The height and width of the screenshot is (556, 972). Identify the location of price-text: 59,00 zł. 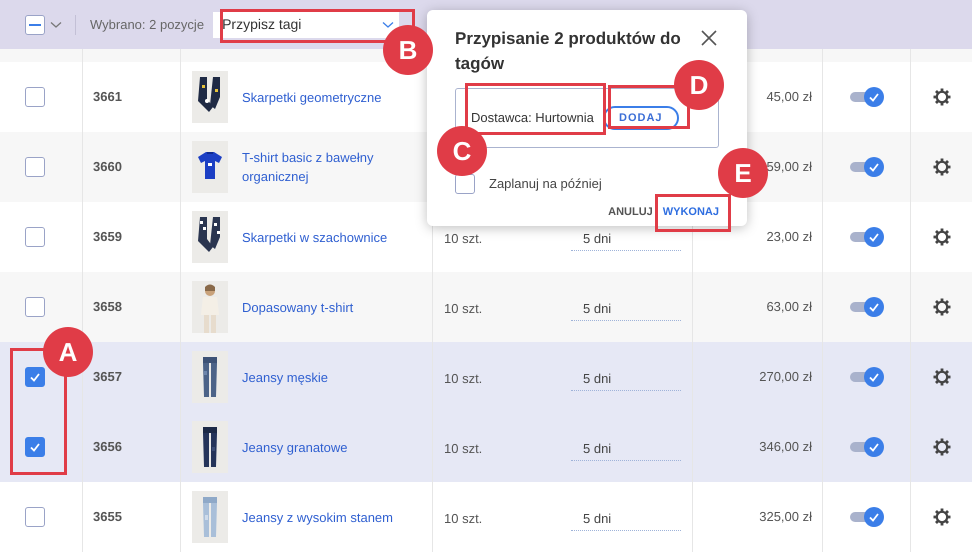
(789, 167).